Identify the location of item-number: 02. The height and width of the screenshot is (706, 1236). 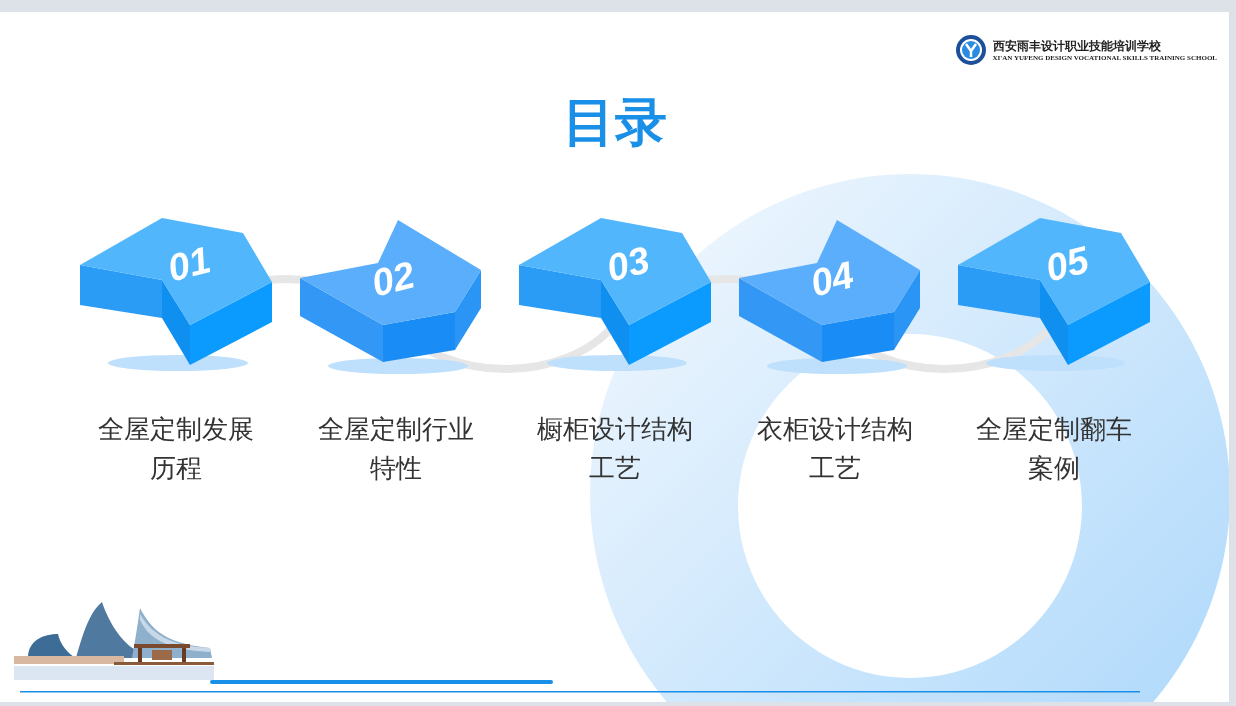
(393, 279).